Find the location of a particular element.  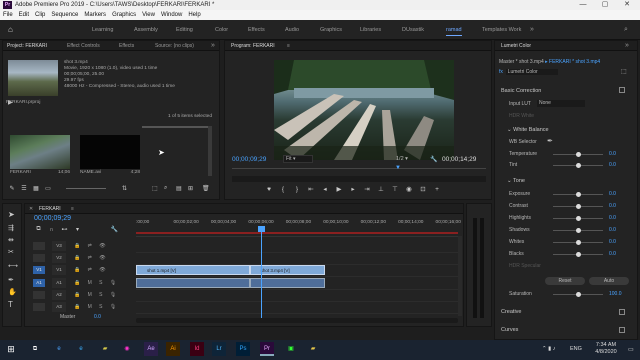

workspace-libraries: Libraries is located at coordinates (370, 30).